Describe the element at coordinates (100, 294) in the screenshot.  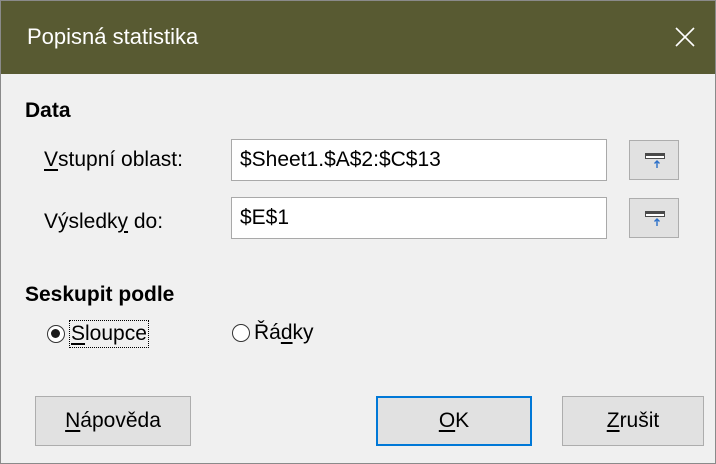
I see `group-by-section-heading: Seskupit podle` at that location.